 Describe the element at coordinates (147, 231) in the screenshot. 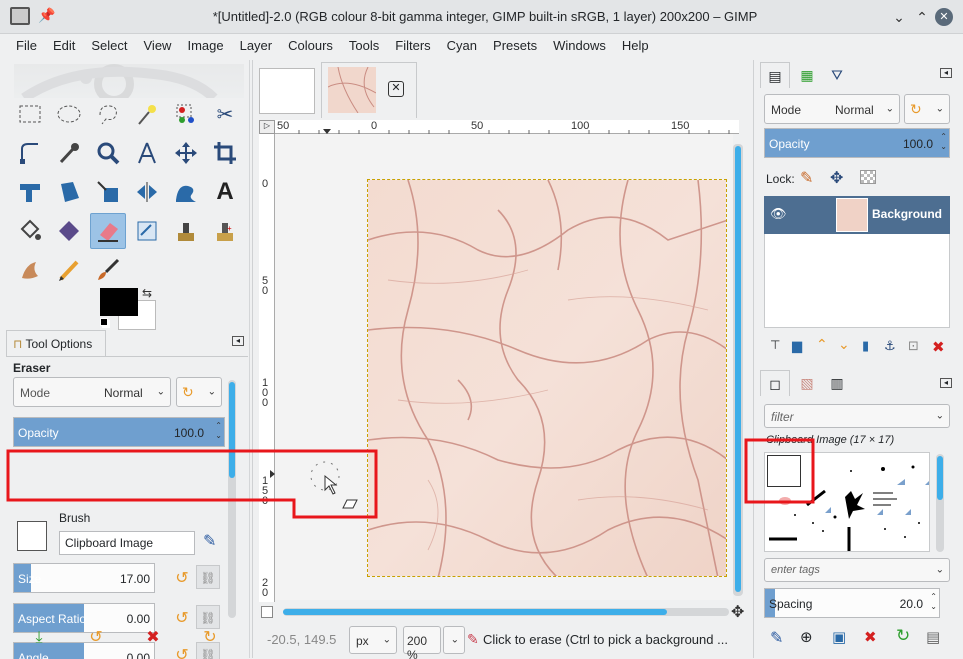

I see `airbrush-icon` at that location.